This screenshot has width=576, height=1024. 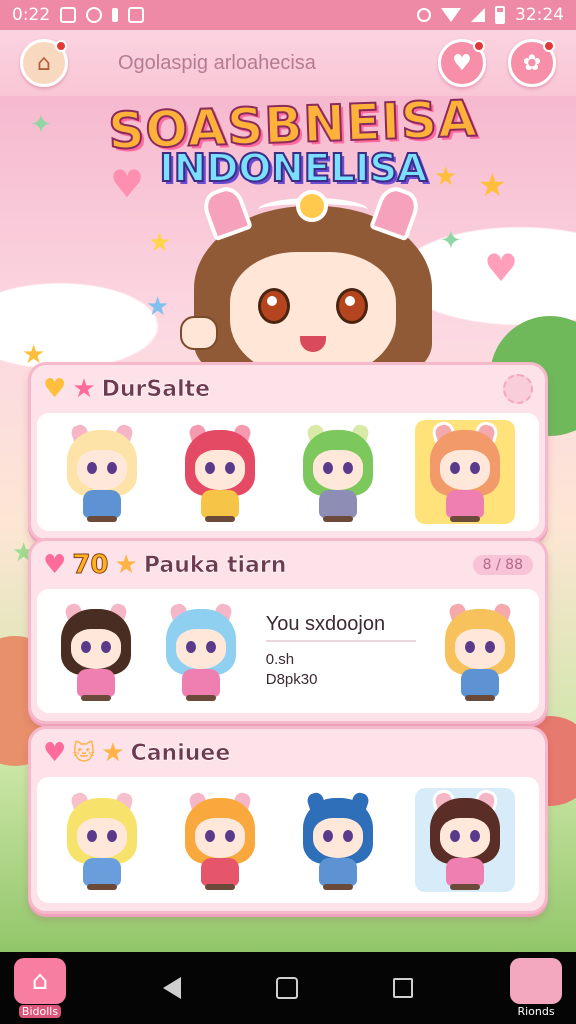 I want to click on status-left: 0:22, so click(x=78, y=15).